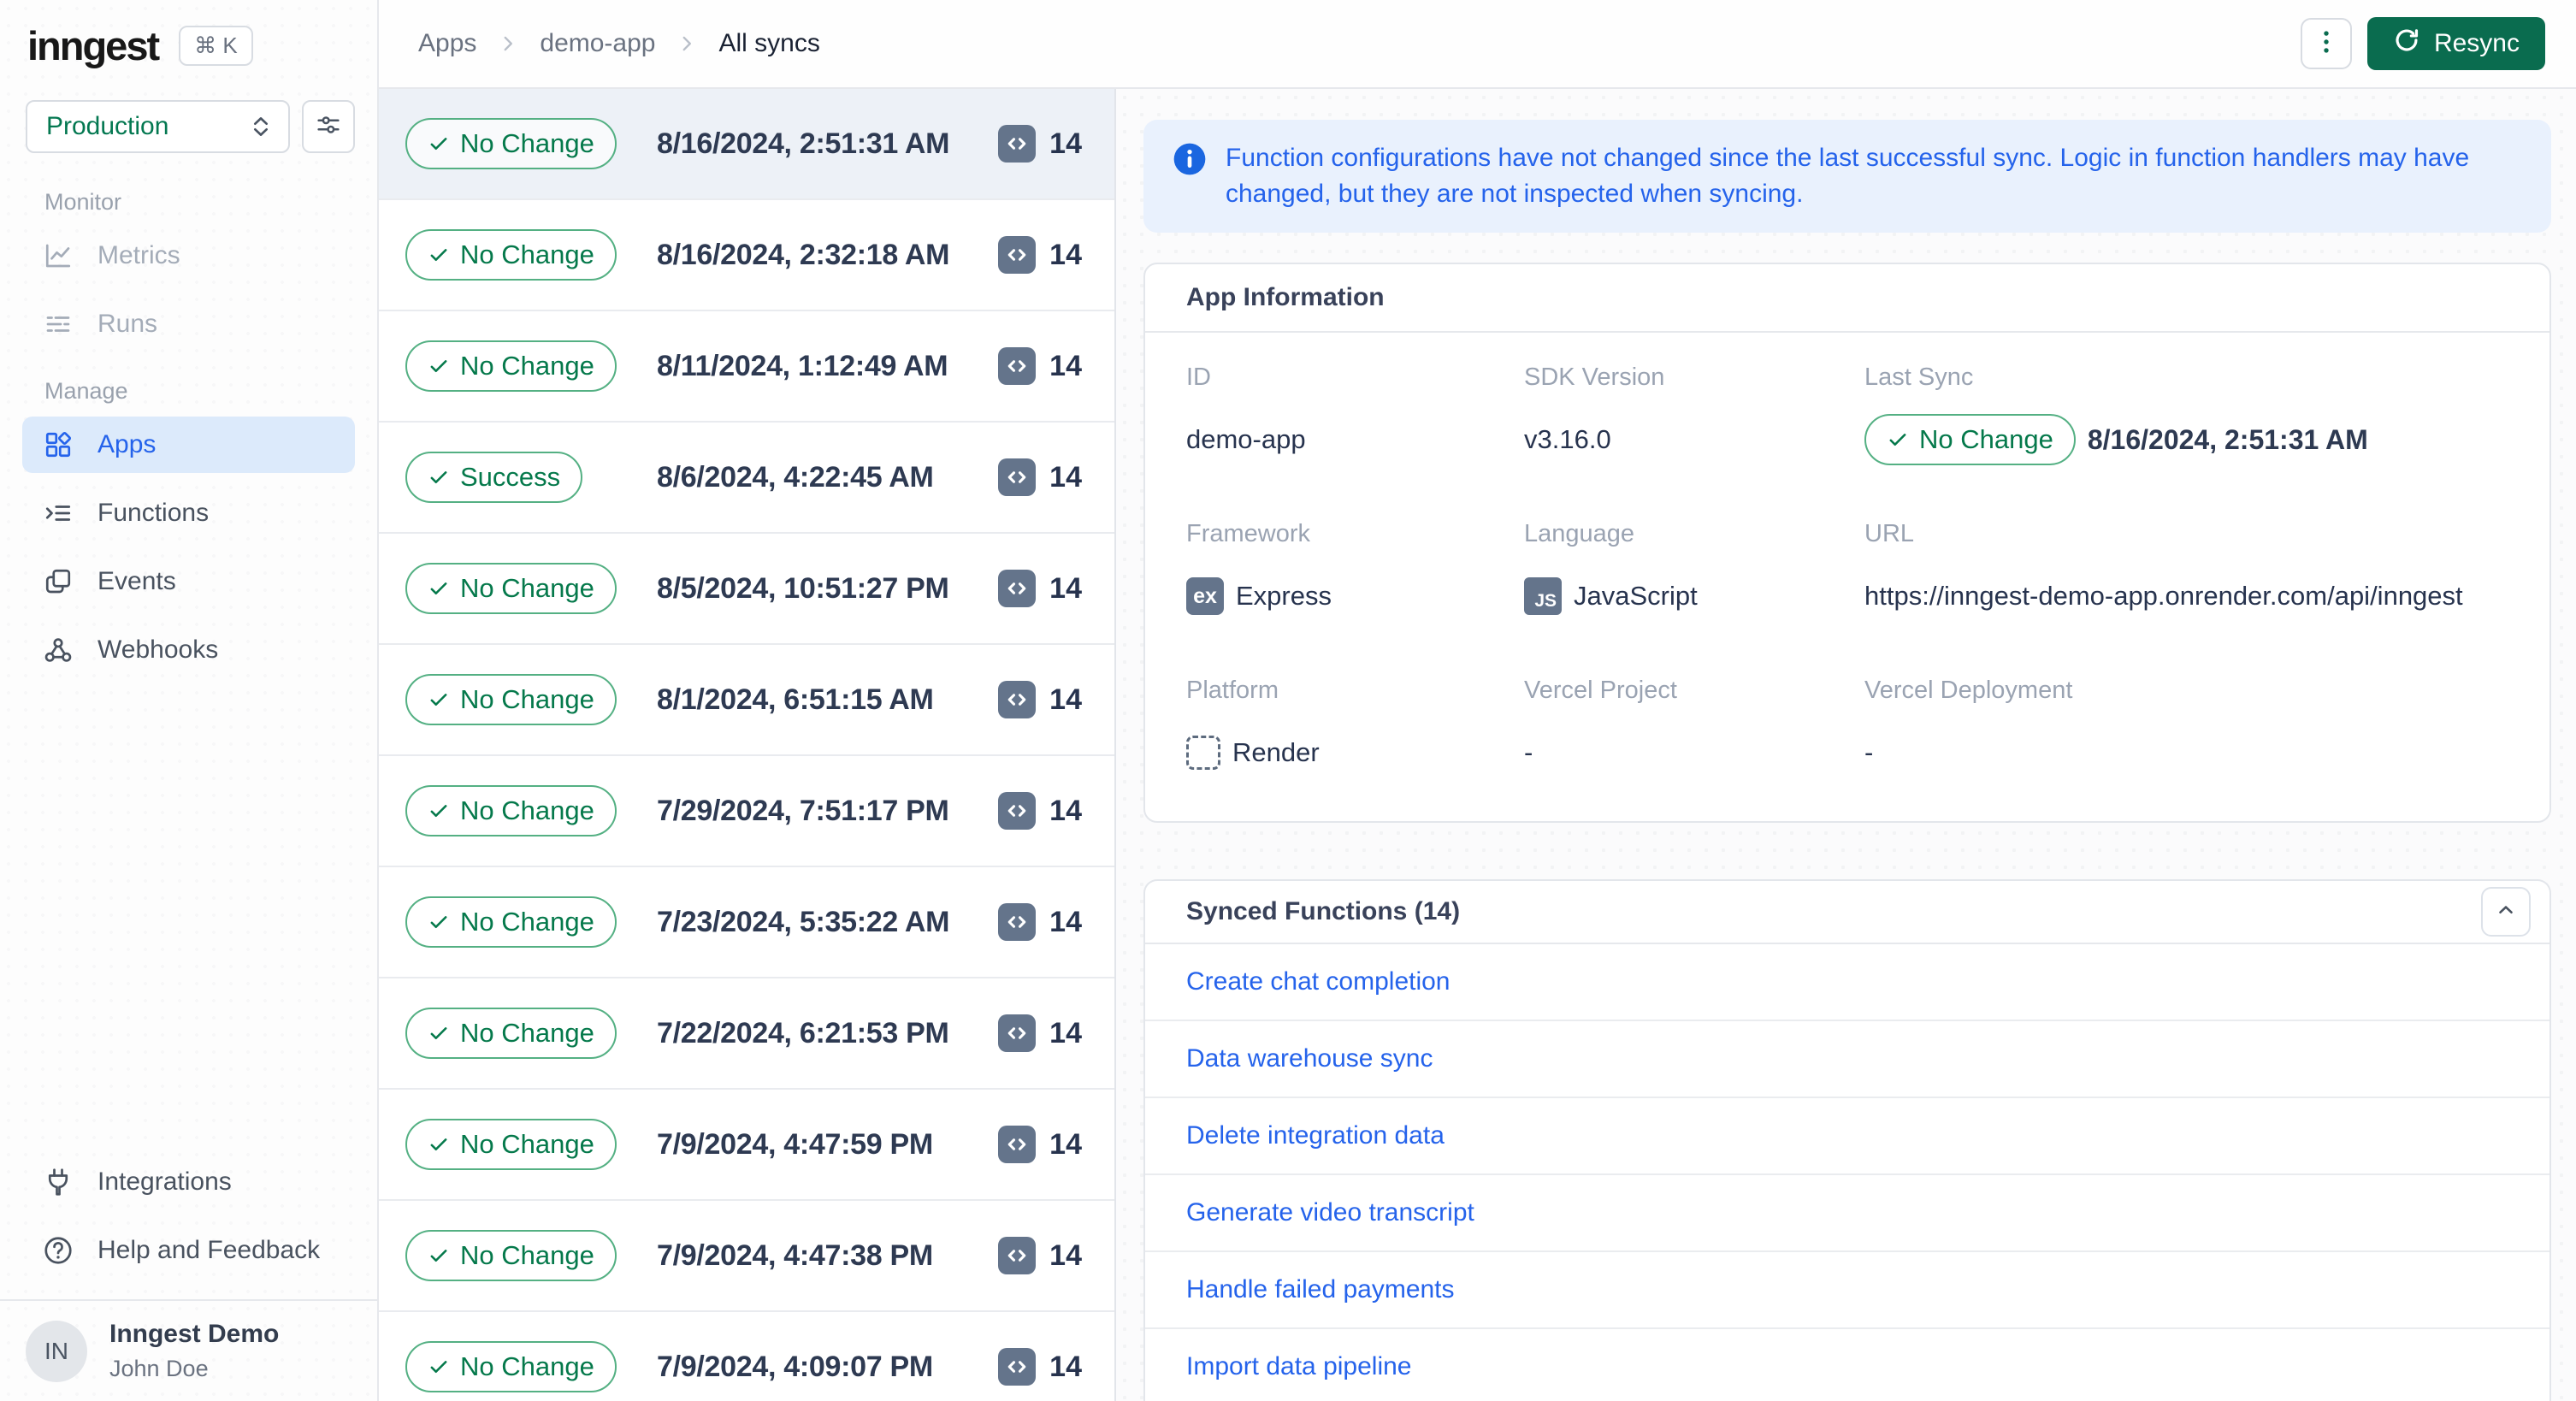  I want to click on field-label: Language, so click(1579, 533).